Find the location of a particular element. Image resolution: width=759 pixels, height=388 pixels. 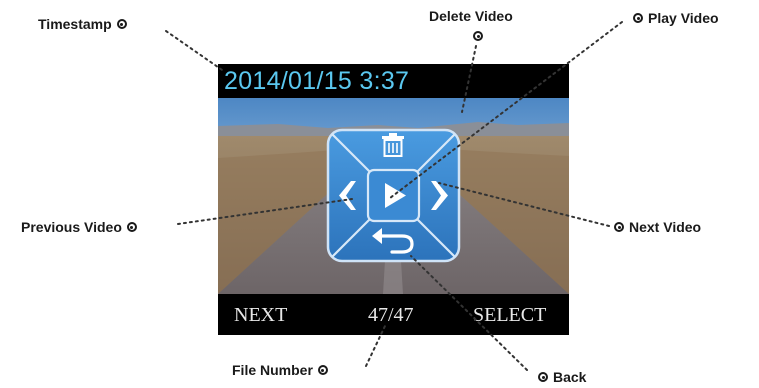

softkey-bar: NEXT 47/47 SELECT is located at coordinates (393, 314).